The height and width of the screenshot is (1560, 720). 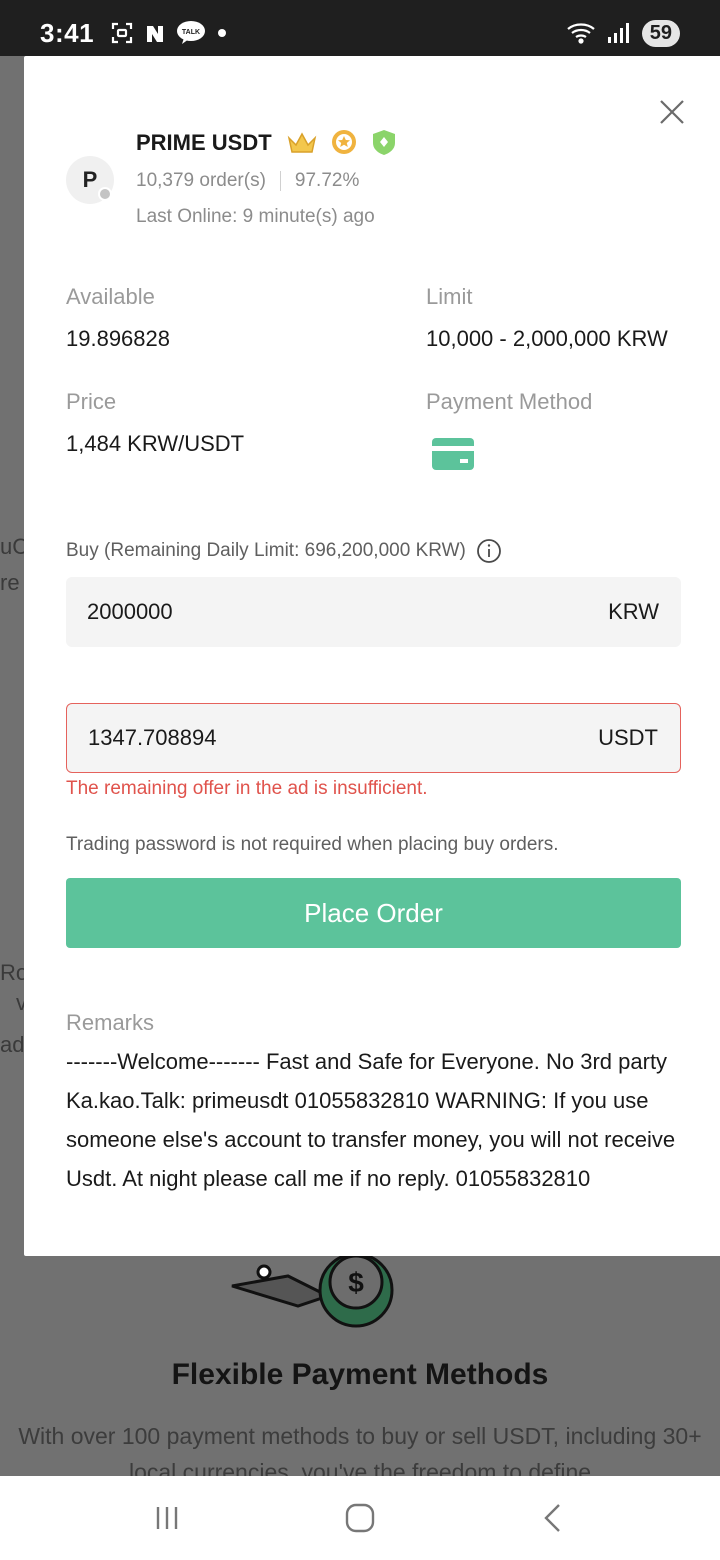 I want to click on stat-divider, so click(x=280, y=181).